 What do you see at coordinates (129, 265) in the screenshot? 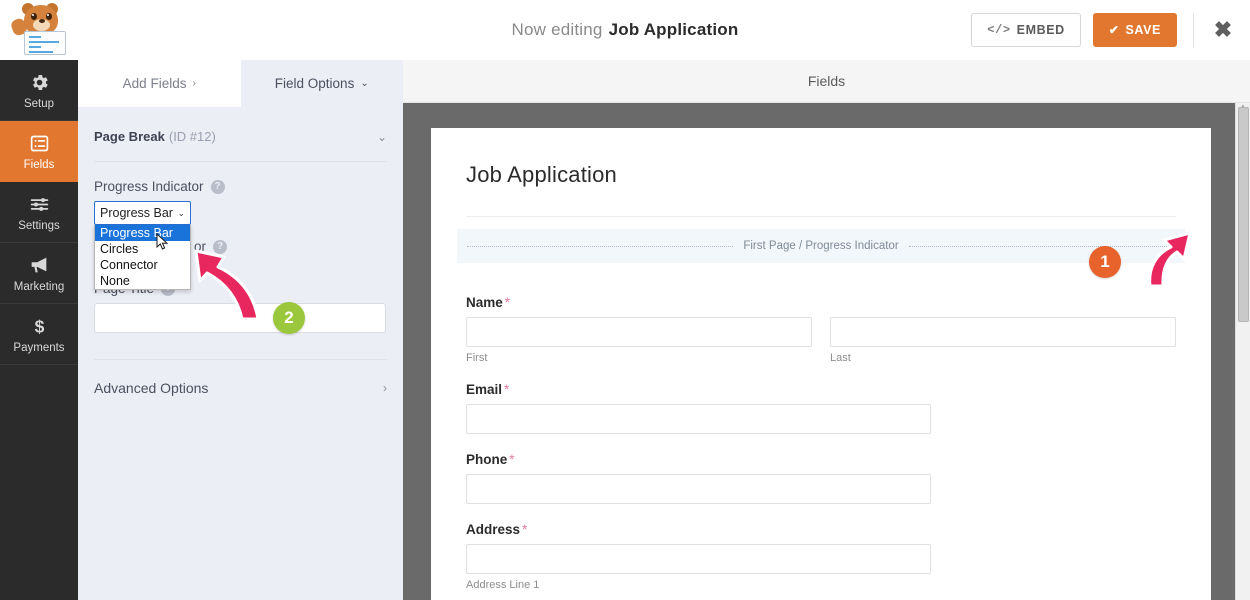
I see `dropdown-option-label: Connector` at bounding box center [129, 265].